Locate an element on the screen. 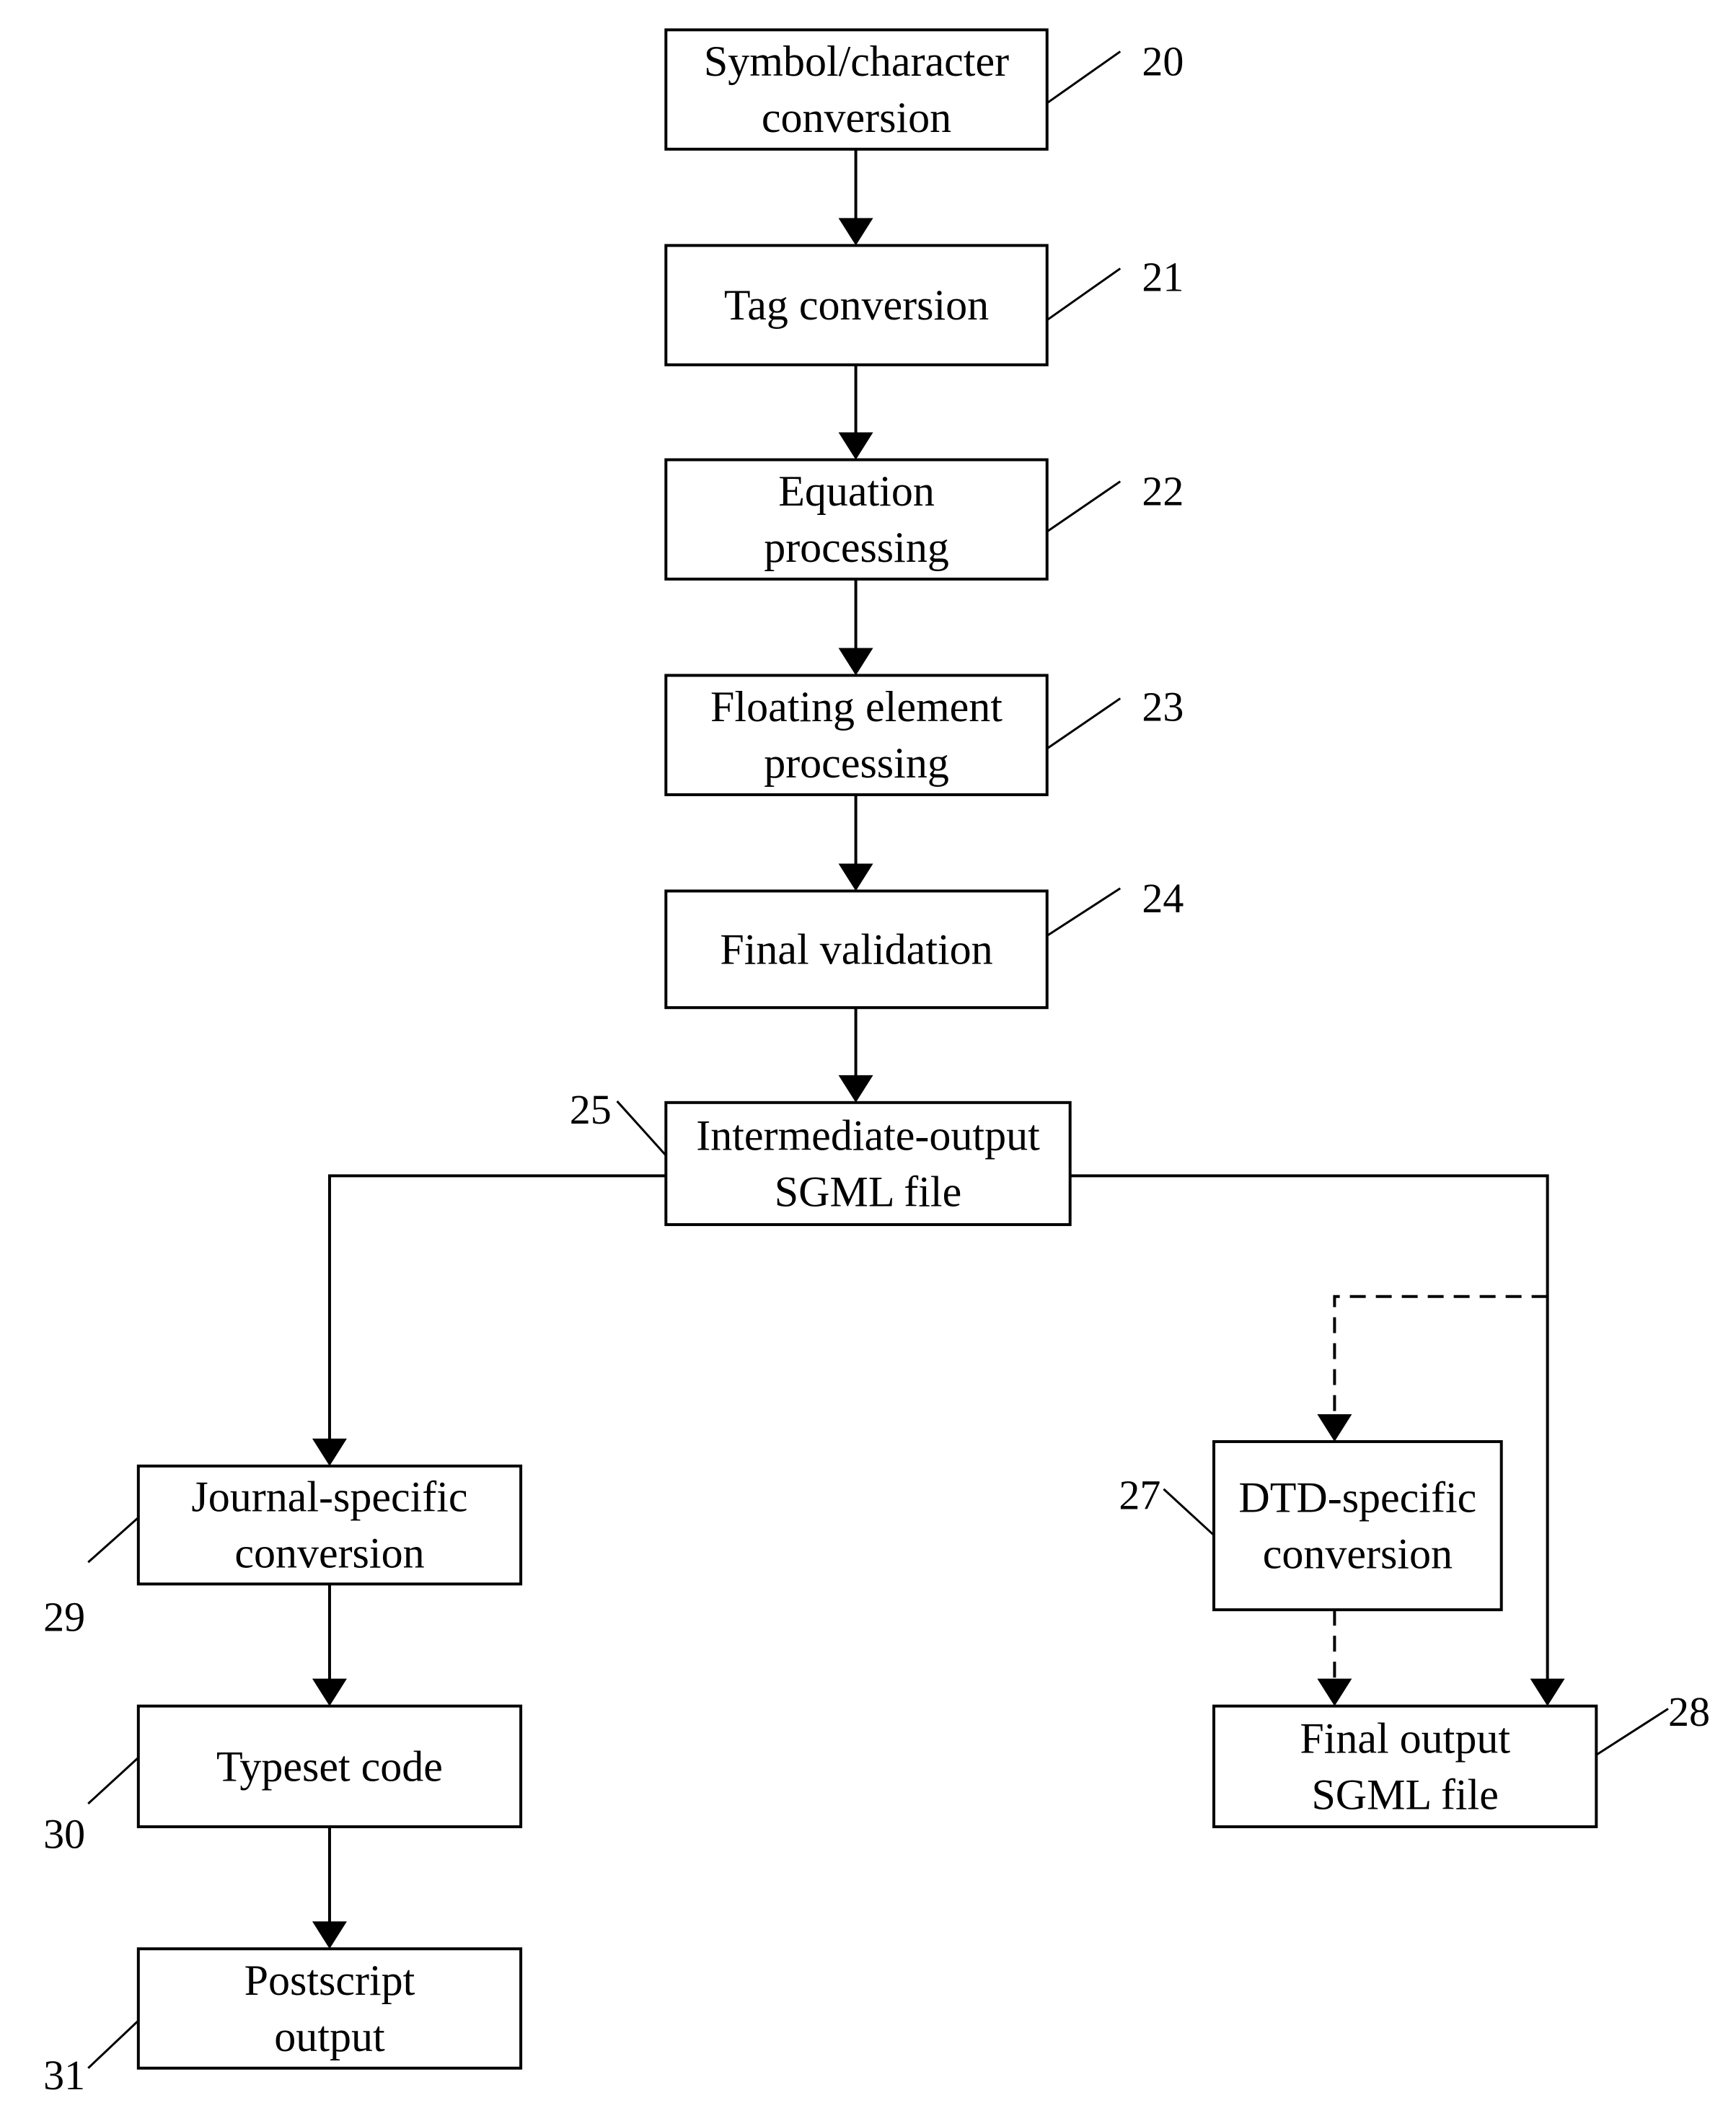  box-label-line: Typeset code is located at coordinates (329, 1766).